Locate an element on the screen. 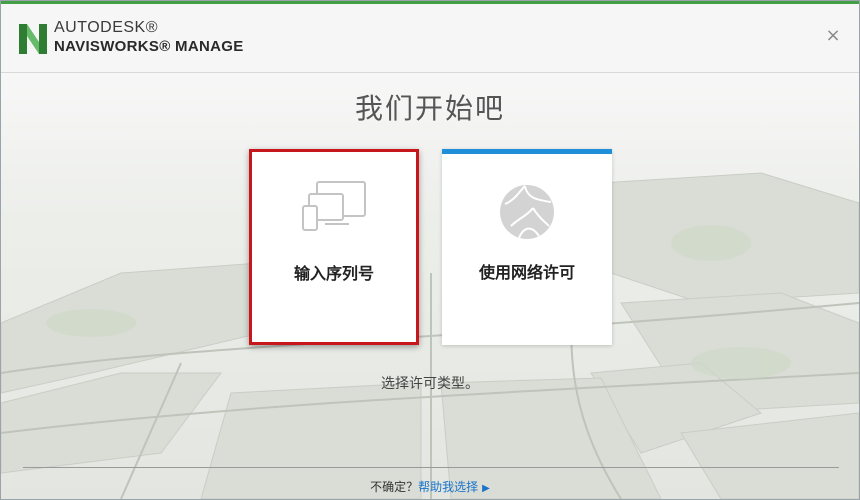 The height and width of the screenshot is (500, 860). footer-divider is located at coordinates (431, 467).